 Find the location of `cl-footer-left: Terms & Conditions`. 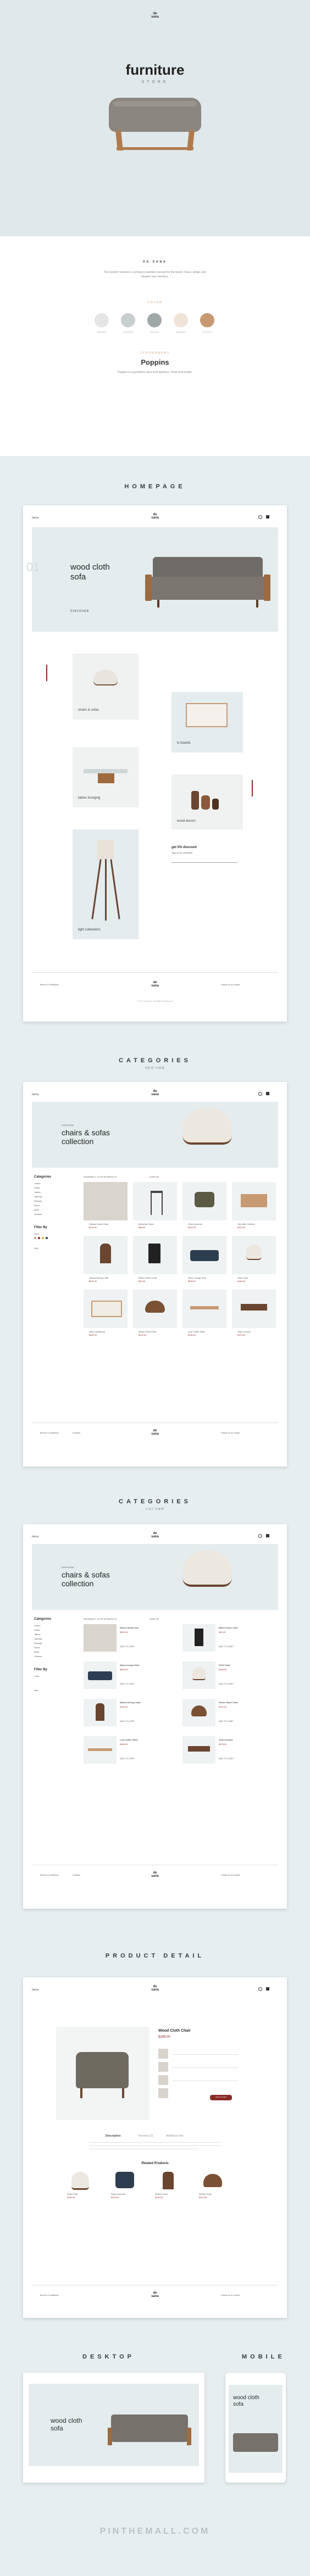

cl-footer-left: Terms & Conditions is located at coordinates (49, 1875).